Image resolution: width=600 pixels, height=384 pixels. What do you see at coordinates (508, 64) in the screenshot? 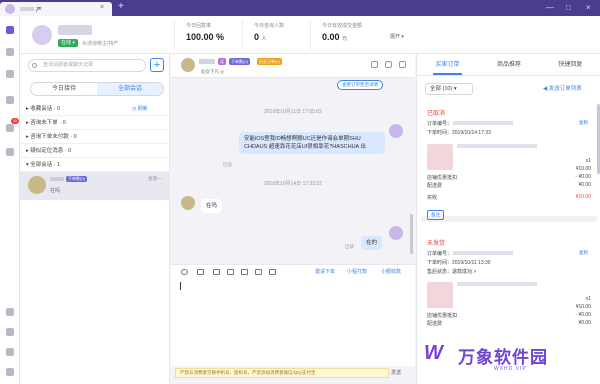
I see `tab-recommend: 商品推荐` at bounding box center [508, 64].